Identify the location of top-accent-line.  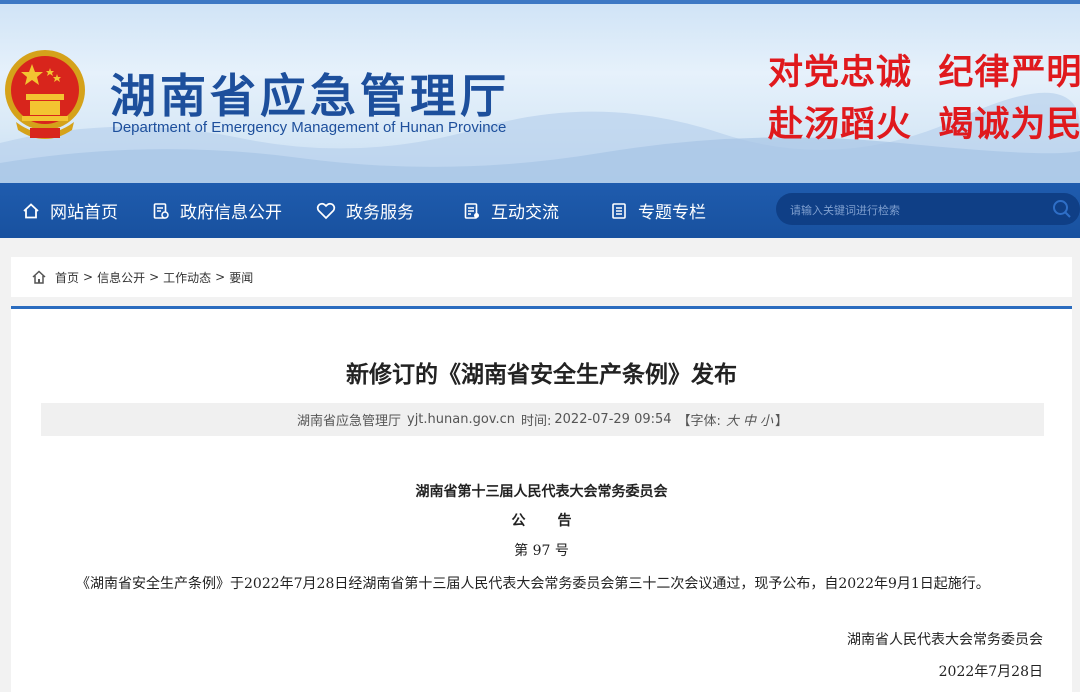
(540, 2).